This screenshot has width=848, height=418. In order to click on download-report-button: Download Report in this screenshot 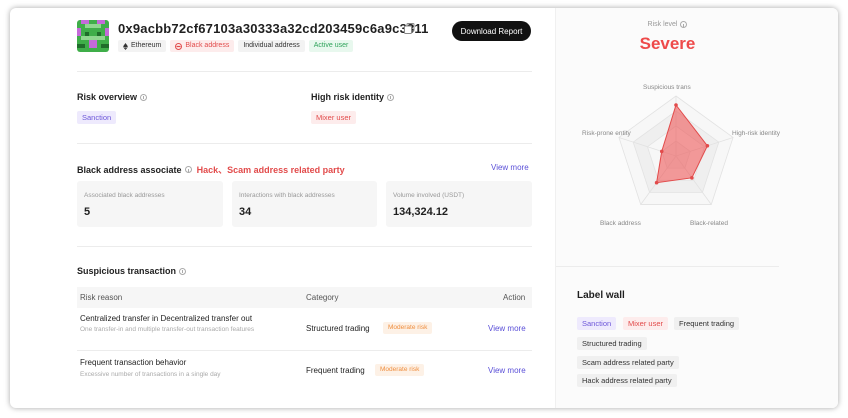, I will do `click(491, 31)`.